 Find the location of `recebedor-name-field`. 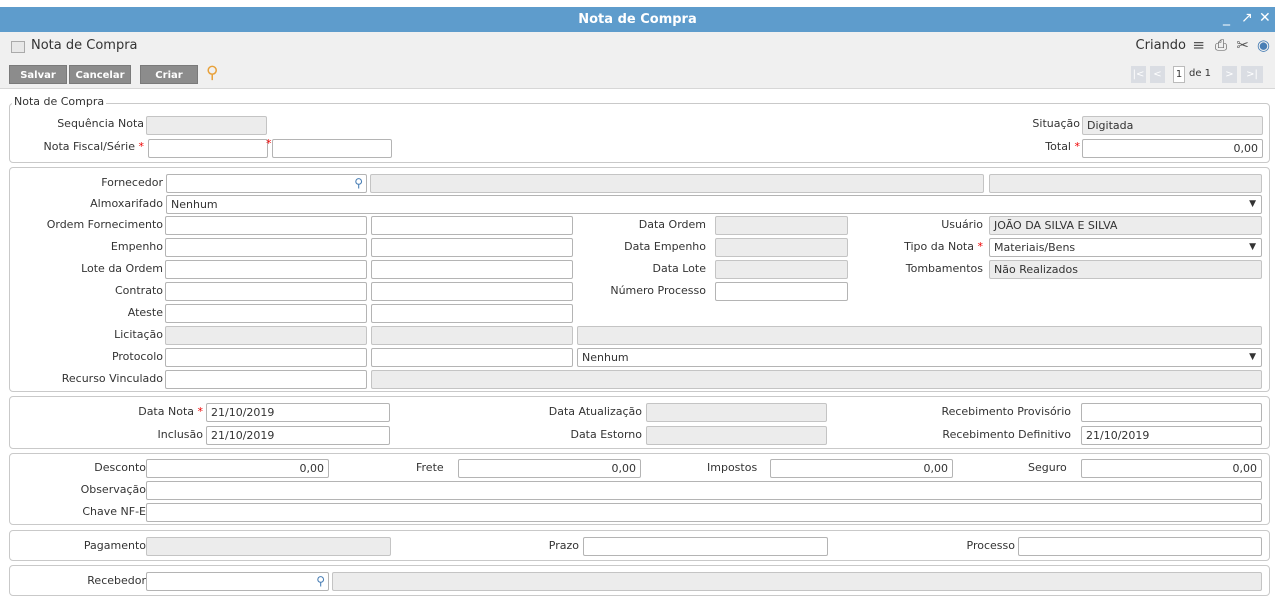

recebedor-name-field is located at coordinates (797, 581).